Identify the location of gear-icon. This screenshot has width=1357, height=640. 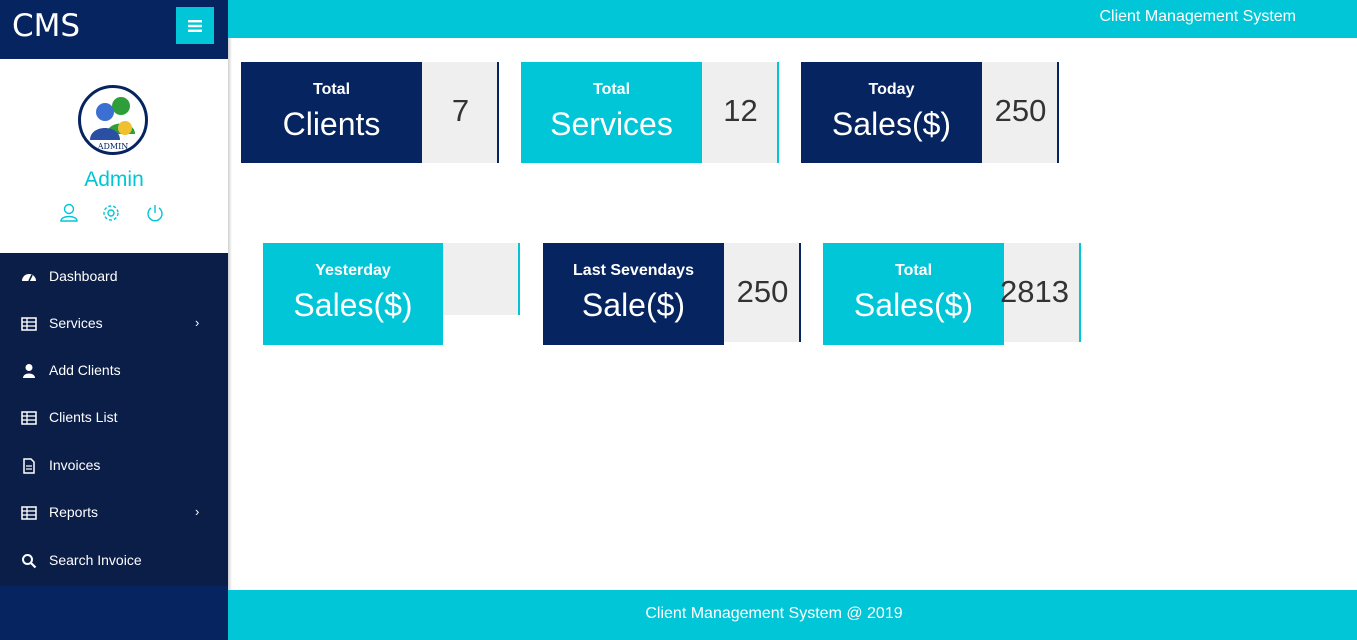
(111, 213).